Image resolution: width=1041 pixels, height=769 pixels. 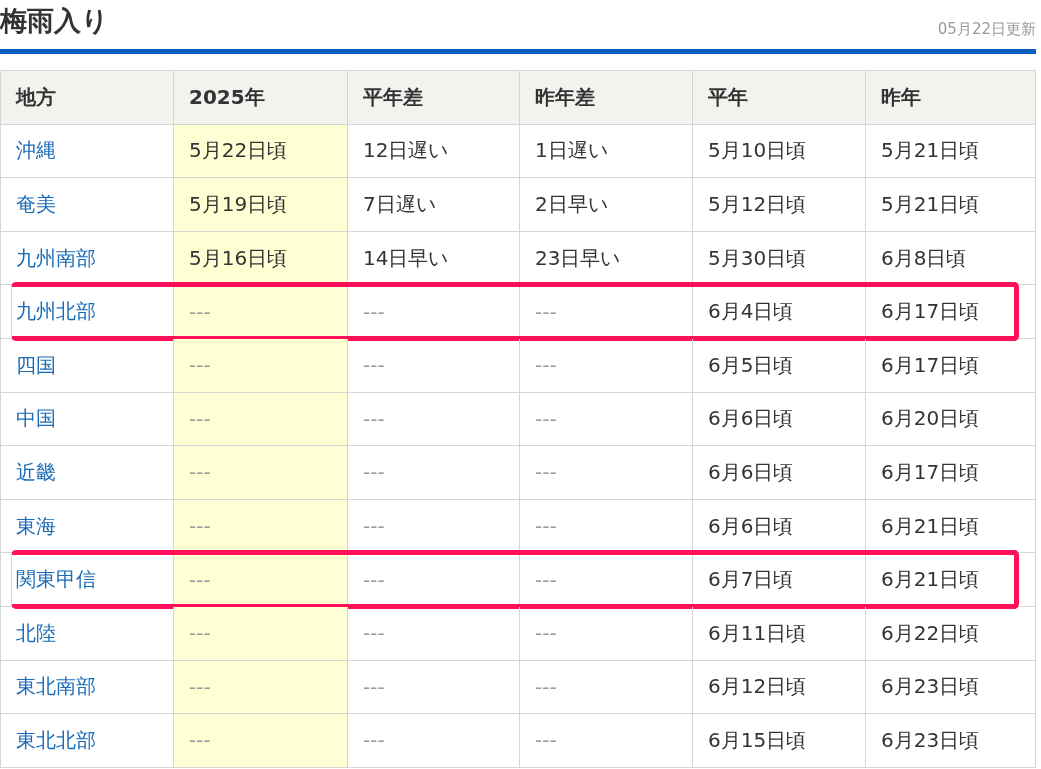 I want to click on region-link: 北陸, so click(x=36, y=633).